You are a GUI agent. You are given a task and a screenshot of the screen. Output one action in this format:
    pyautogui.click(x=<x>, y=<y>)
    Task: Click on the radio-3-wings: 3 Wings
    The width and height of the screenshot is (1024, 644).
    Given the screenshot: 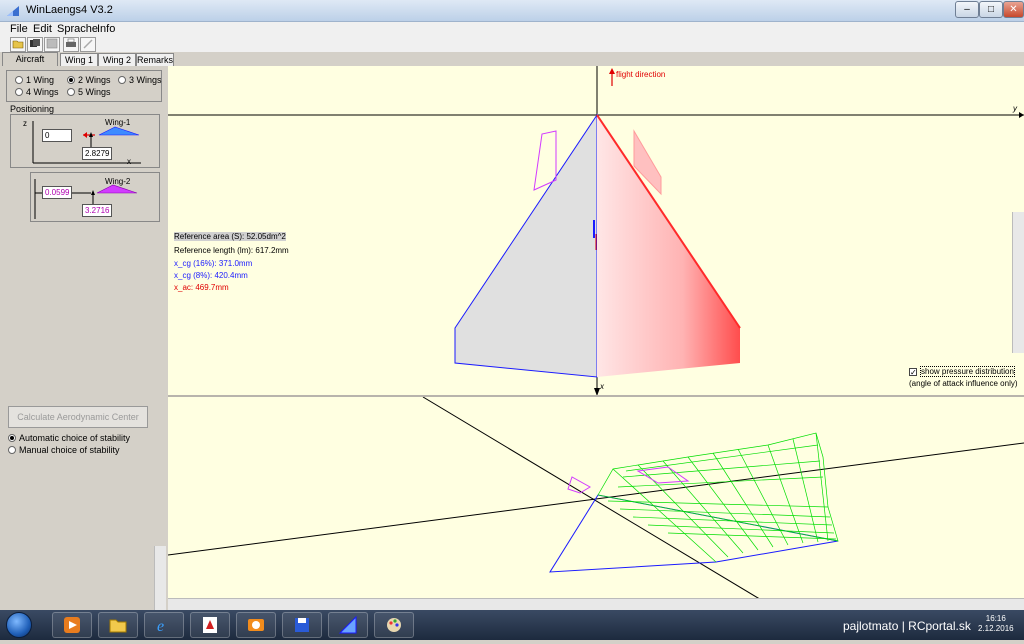 What is the action you would take?
    pyautogui.click(x=140, y=80)
    